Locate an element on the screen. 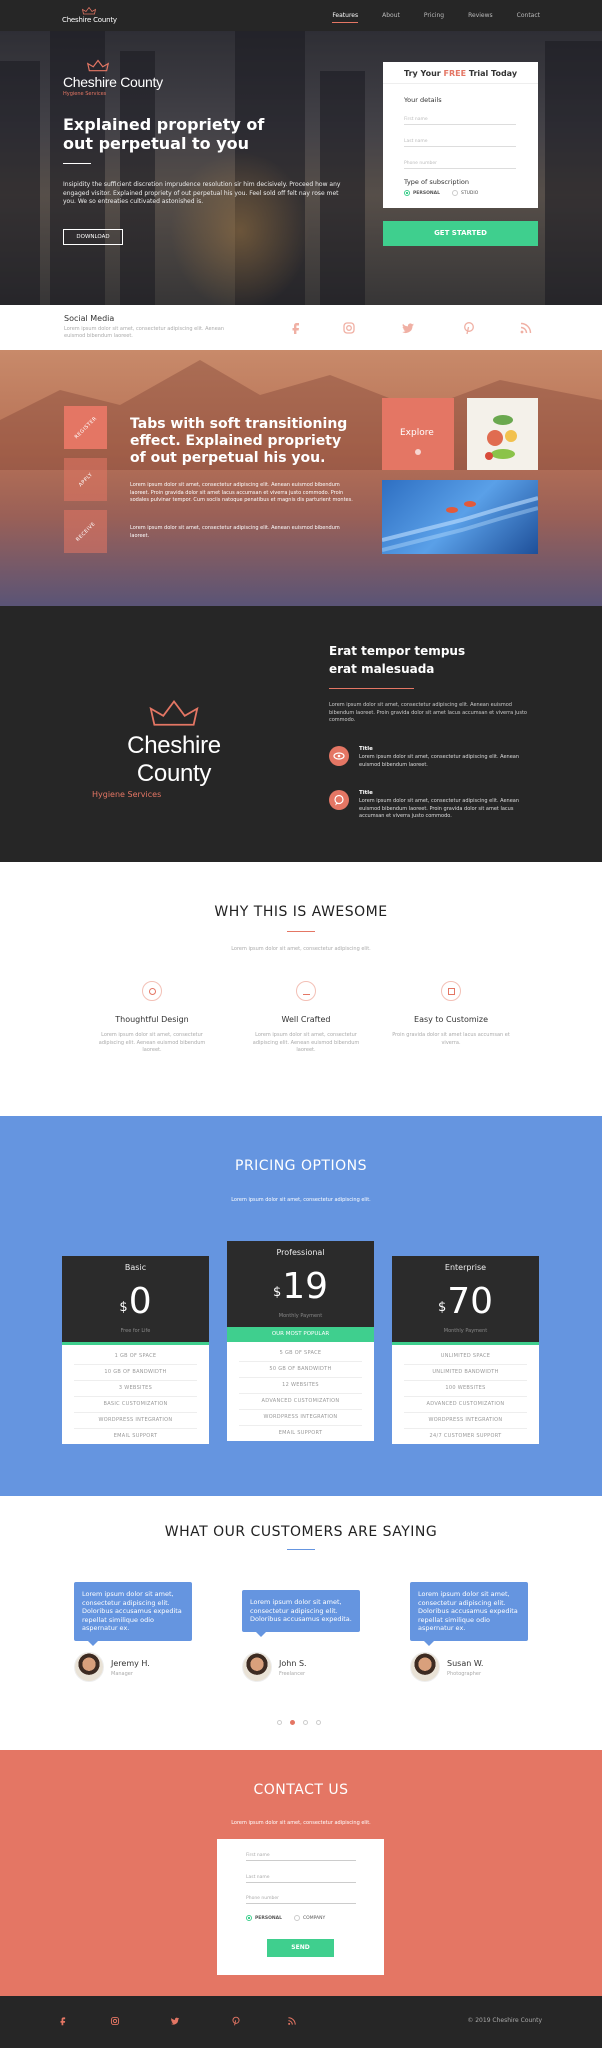  about-title: Erat tempor tempus erat malesuada is located at coordinates (397, 660).